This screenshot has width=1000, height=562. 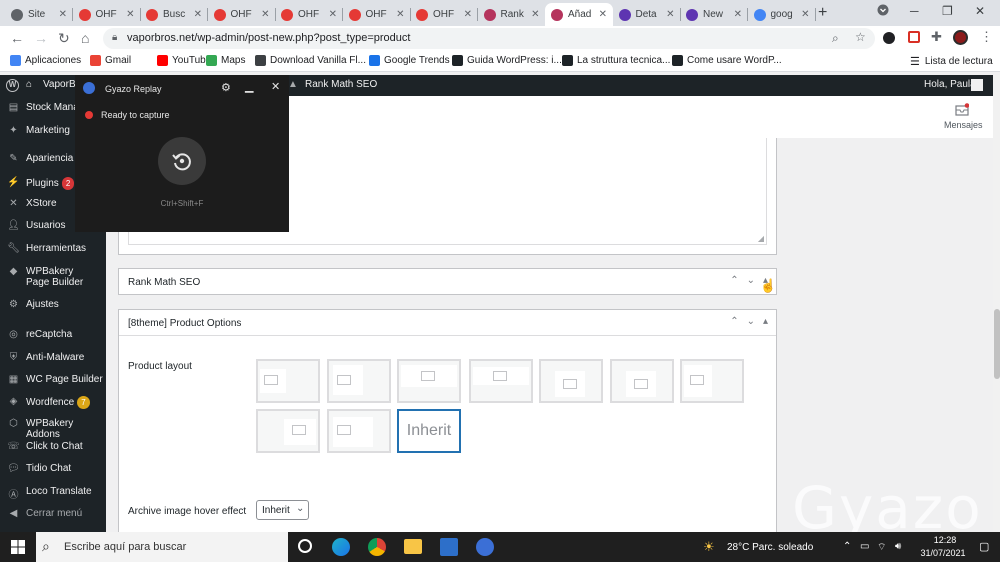 I want to click on profile-avatar, so click(x=960, y=37).